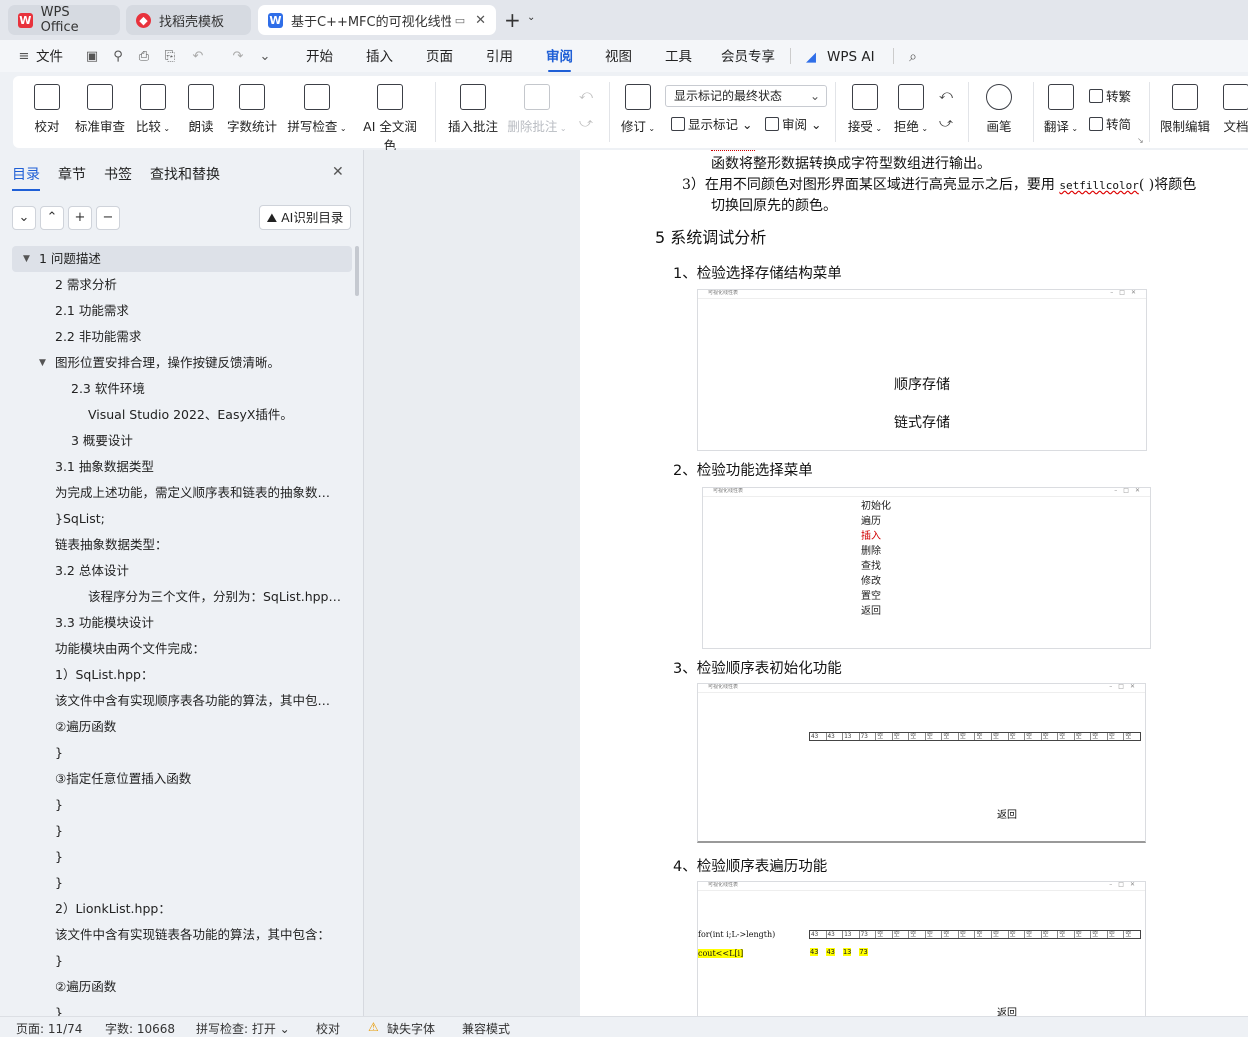 Image resolution: width=1248 pixels, height=1037 pixels. I want to click on tab-current-document: W 基于C++MFC的可视化线性表 ▭ ✕, so click(377, 20).